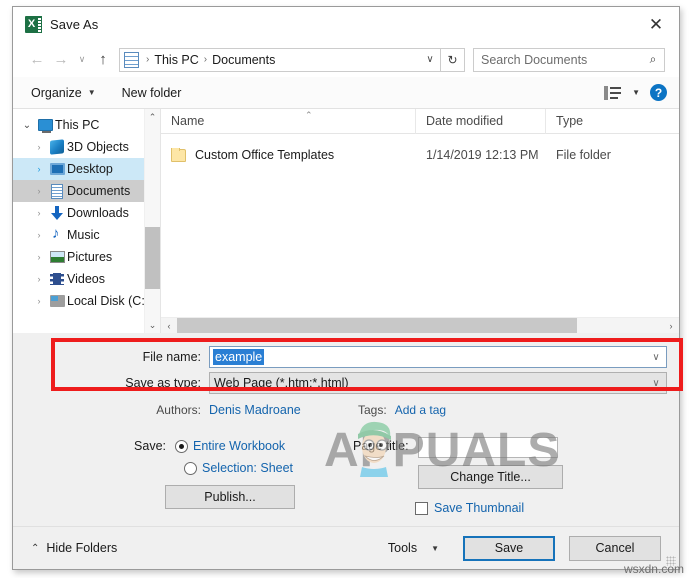 Image resolution: width=690 pixels, height=578 pixels. I want to click on radio-entire-workbook, so click(181, 446).